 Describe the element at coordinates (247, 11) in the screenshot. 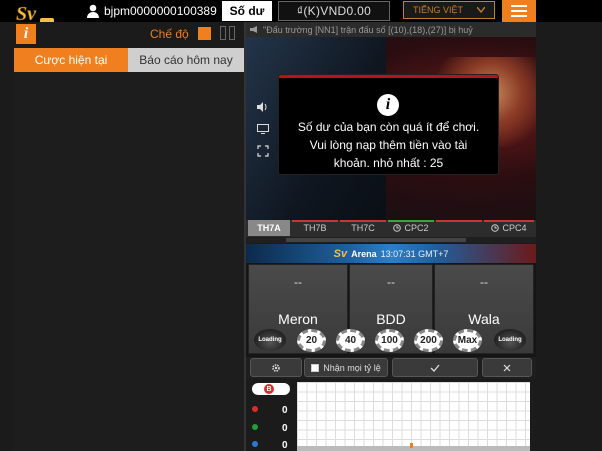

I see `balance-button: Số dư` at that location.